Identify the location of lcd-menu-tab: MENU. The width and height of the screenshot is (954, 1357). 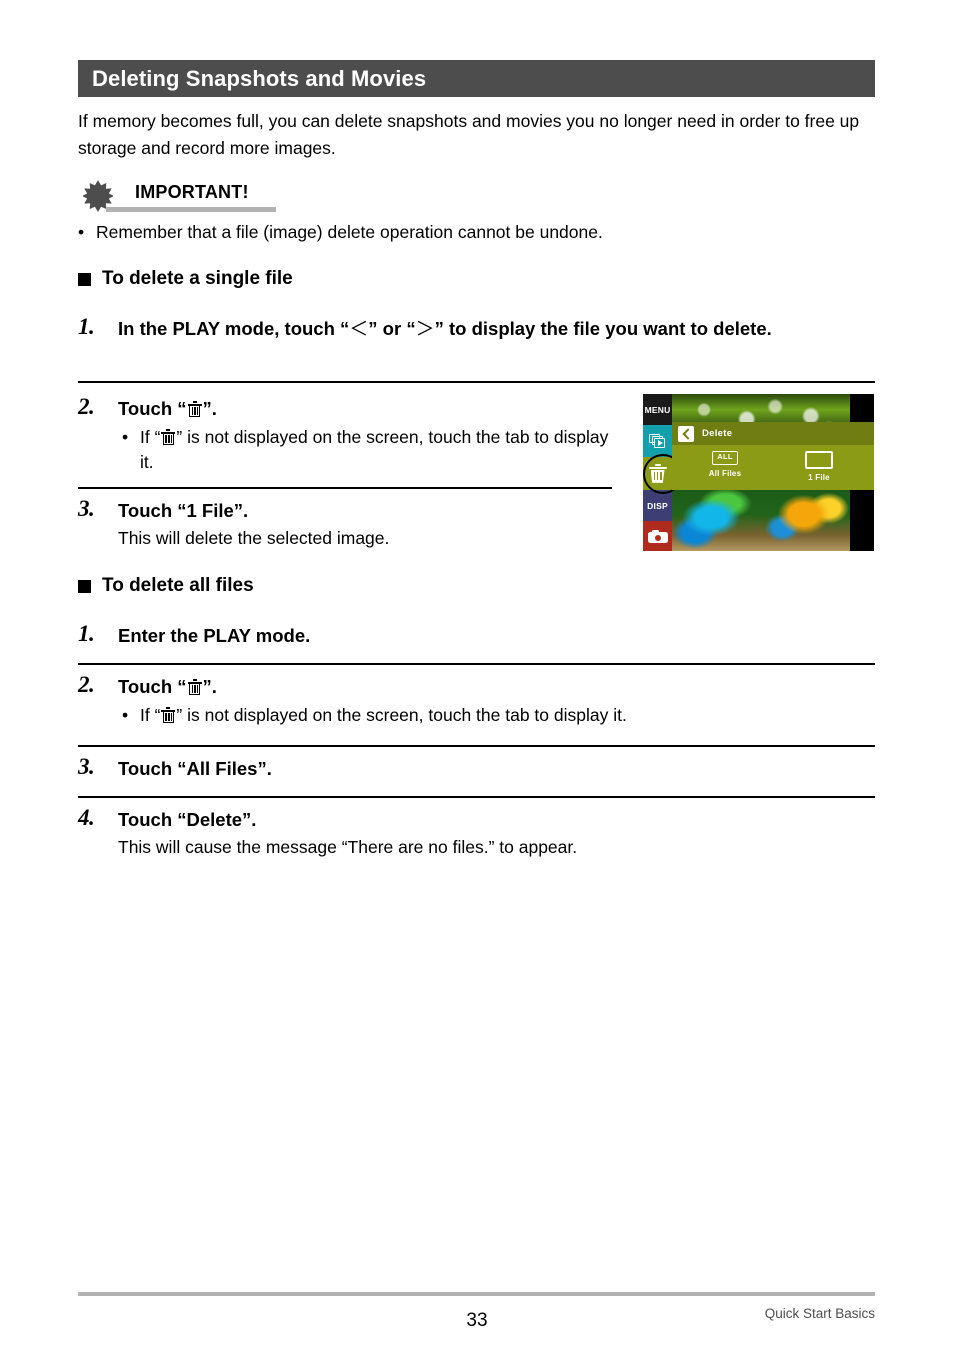
(657, 409).